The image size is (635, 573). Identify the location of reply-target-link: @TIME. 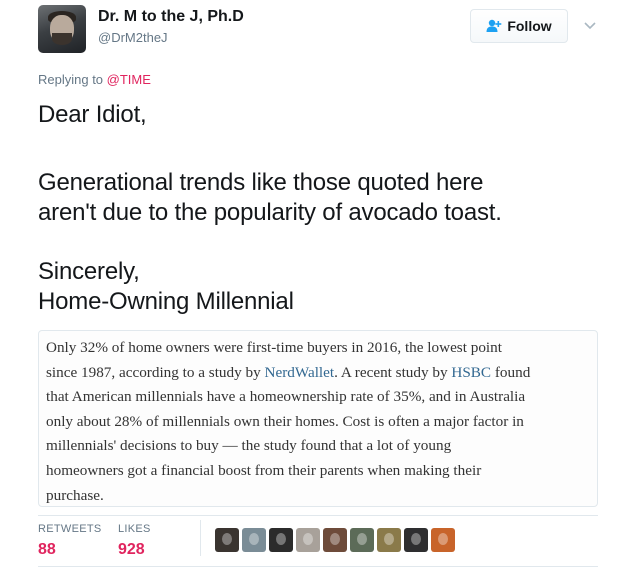
(129, 79).